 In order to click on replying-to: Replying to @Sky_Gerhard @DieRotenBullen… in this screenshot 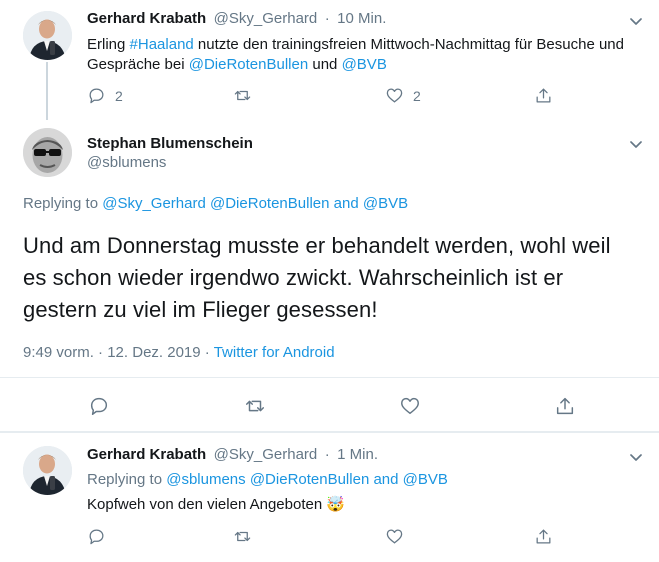, I will do `click(215, 203)`.